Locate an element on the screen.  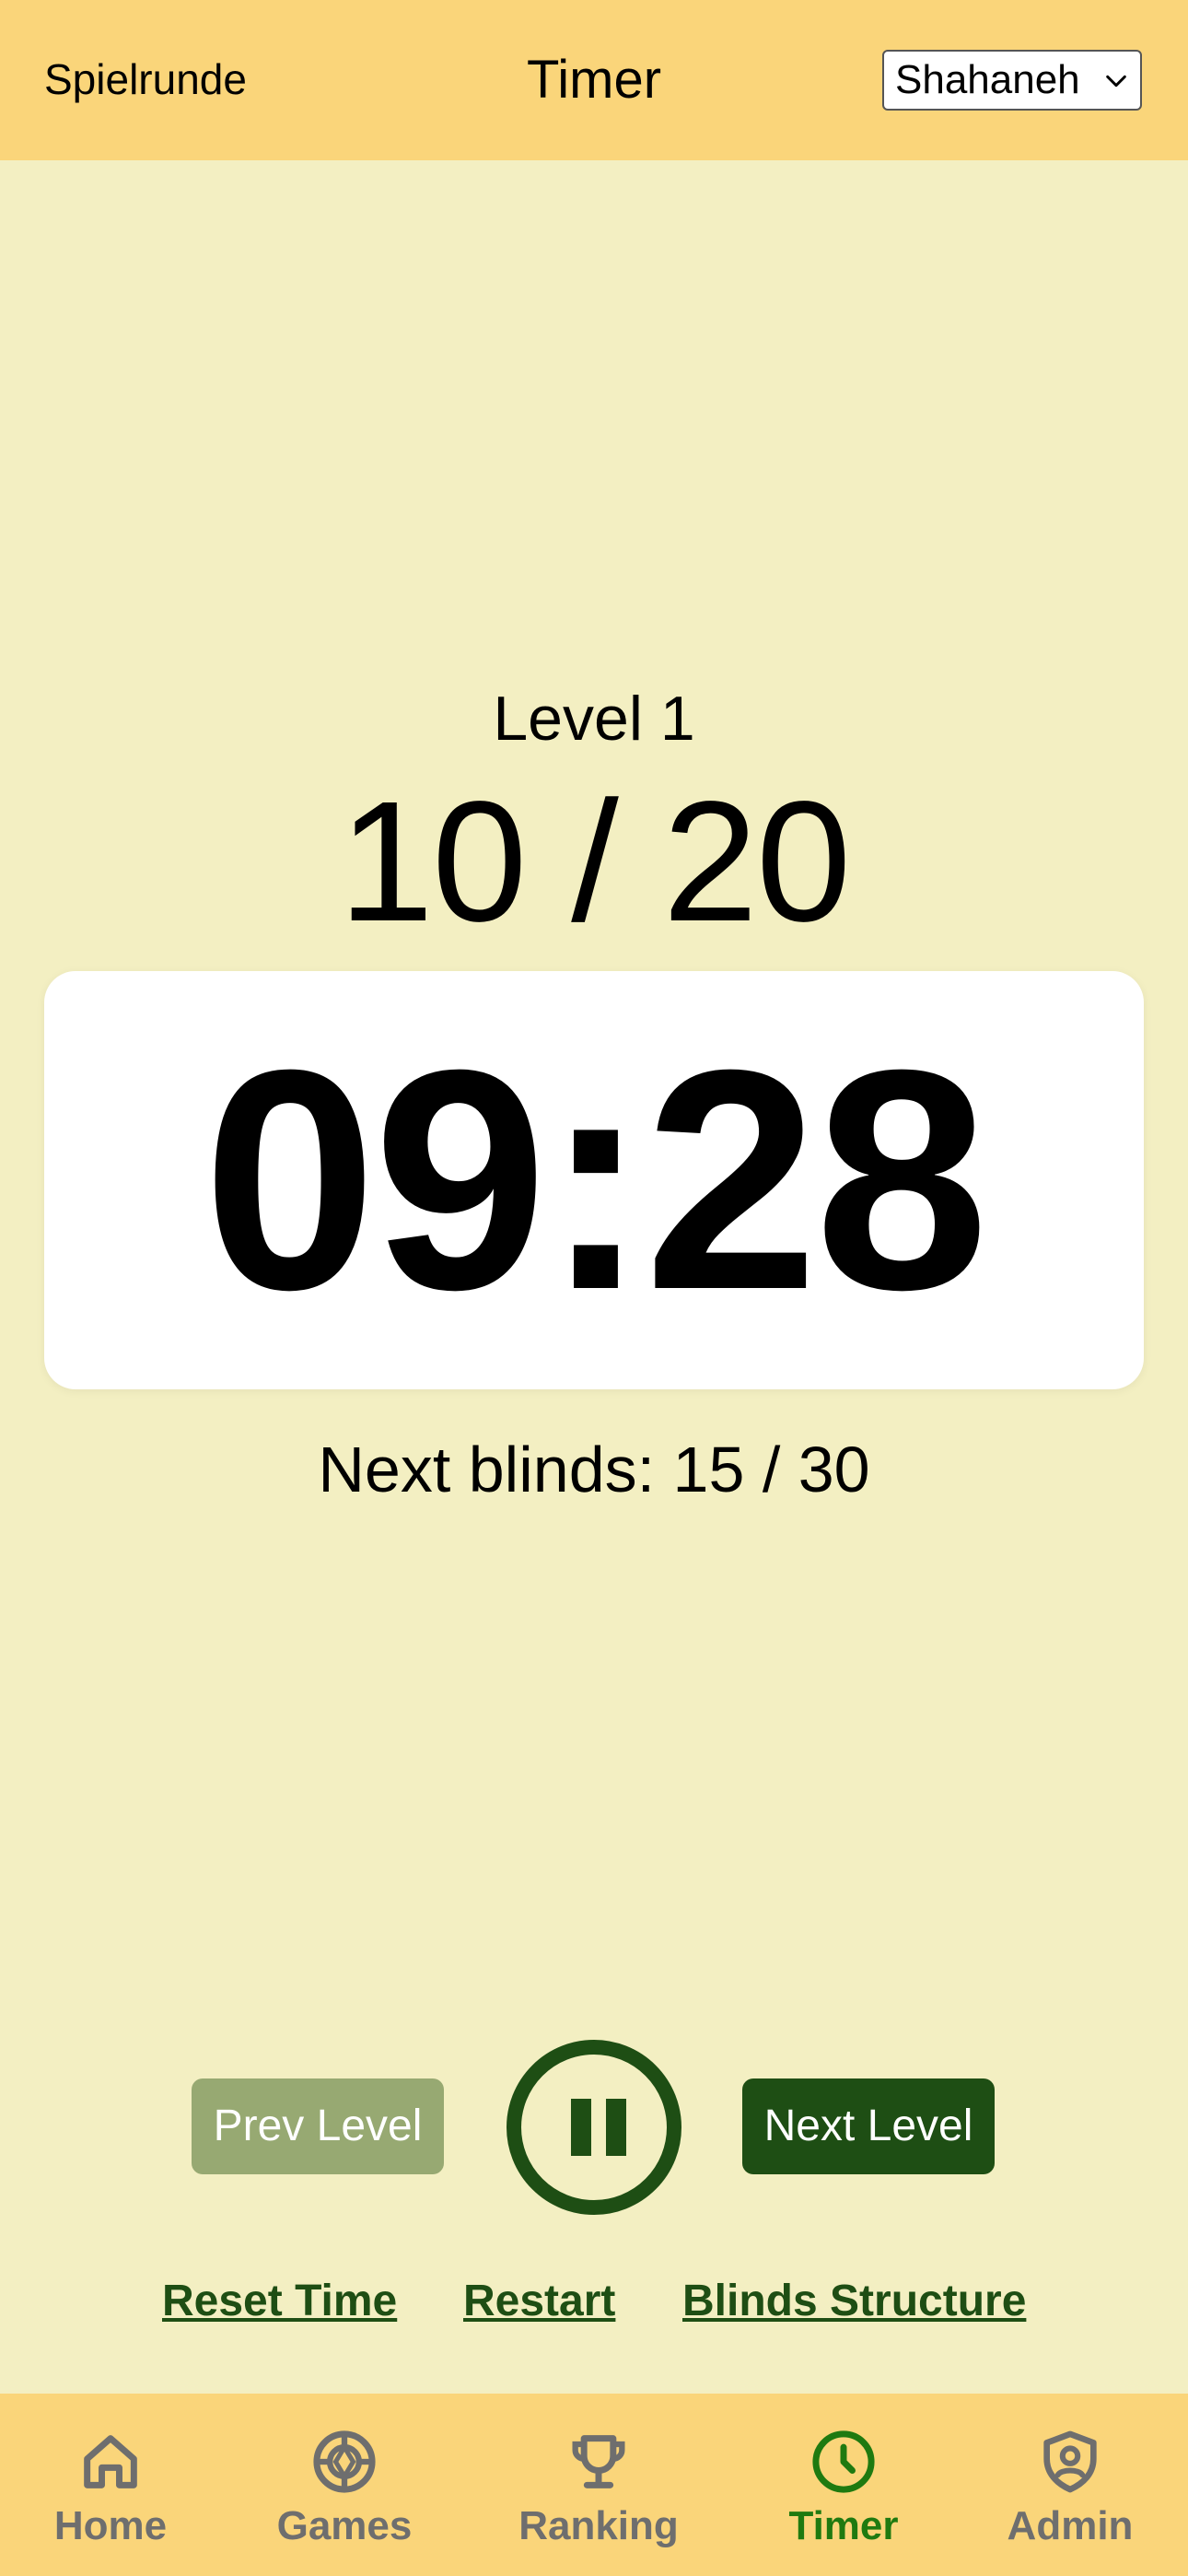
poker-chip-icon is located at coordinates (344, 2461).